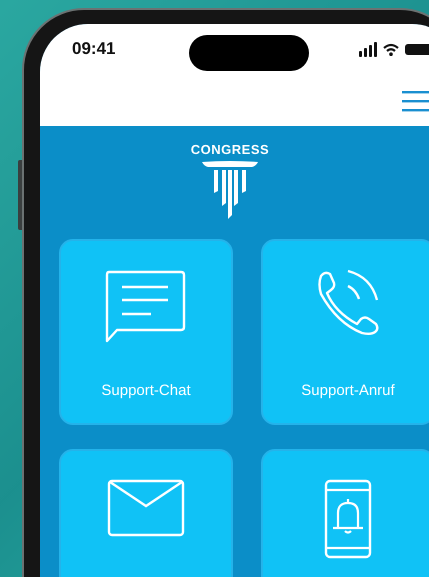 This screenshot has height=577, width=429. What do you see at coordinates (146, 307) in the screenshot?
I see `chat-icon` at bounding box center [146, 307].